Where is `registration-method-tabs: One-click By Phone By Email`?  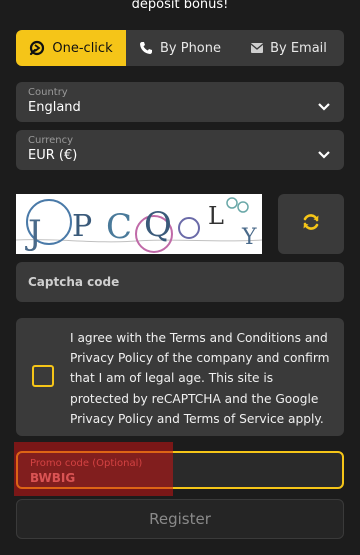 registration-method-tabs: One-click By Phone By Email is located at coordinates (180, 48).